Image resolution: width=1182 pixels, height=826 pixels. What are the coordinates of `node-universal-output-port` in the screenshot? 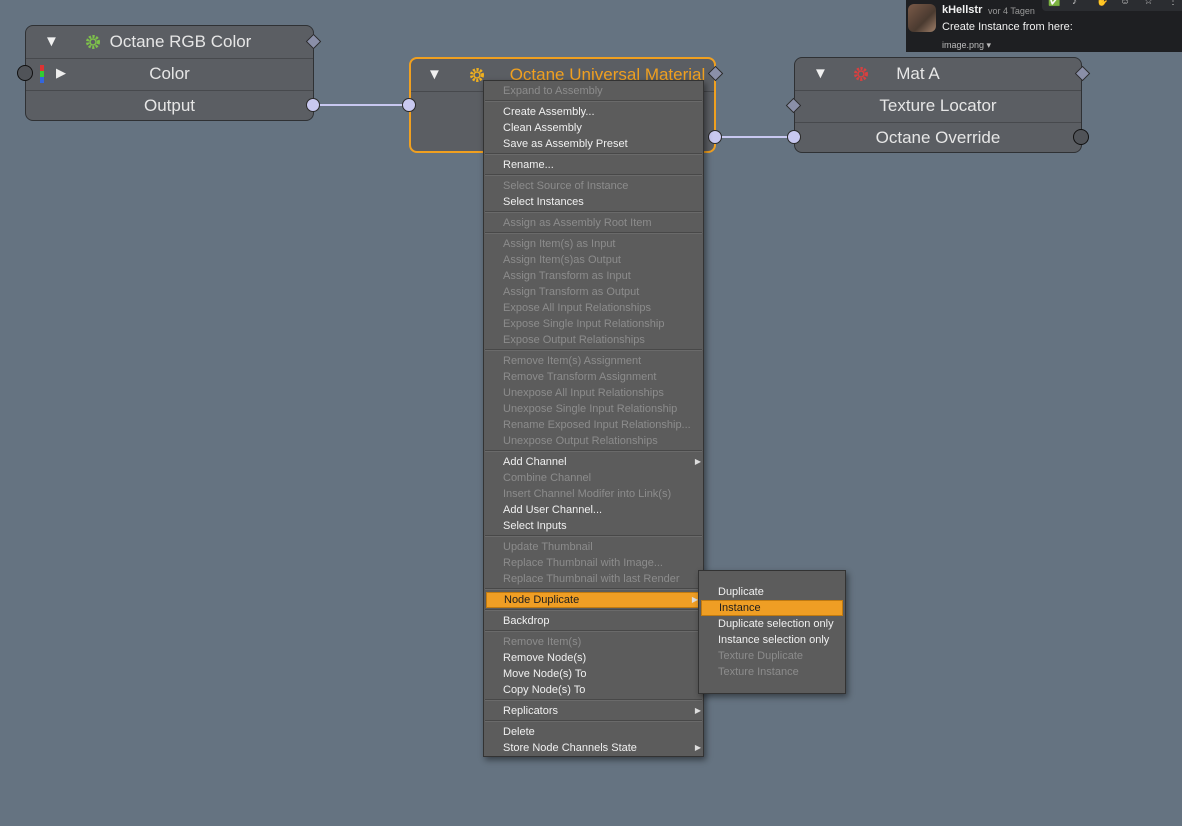 It's located at (715, 137).